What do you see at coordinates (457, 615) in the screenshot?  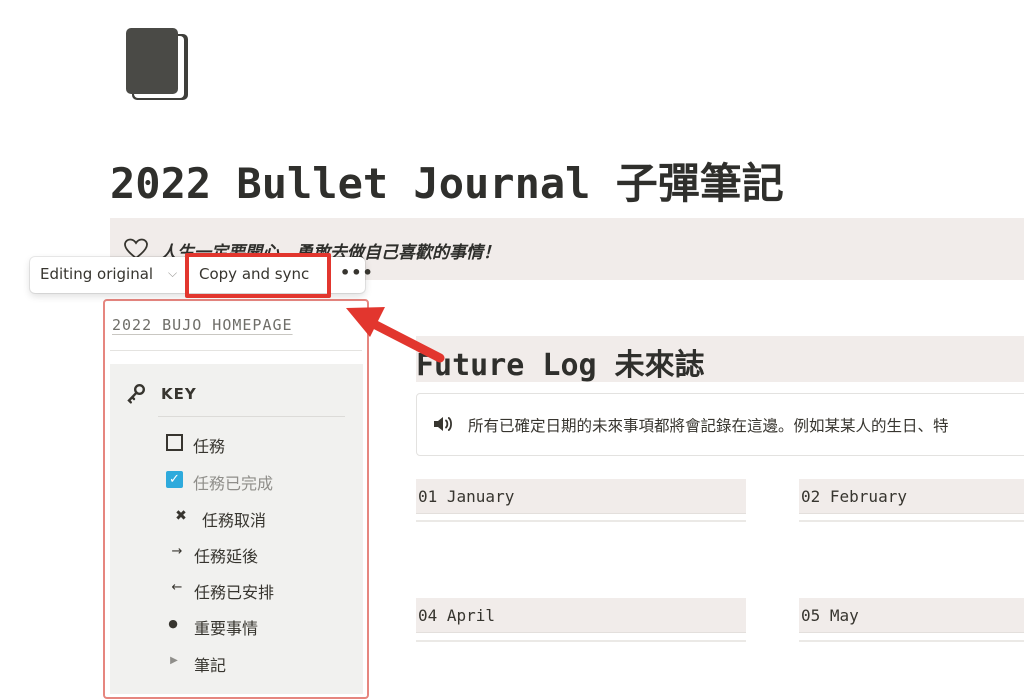 I see `month-label: 04 April` at bounding box center [457, 615].